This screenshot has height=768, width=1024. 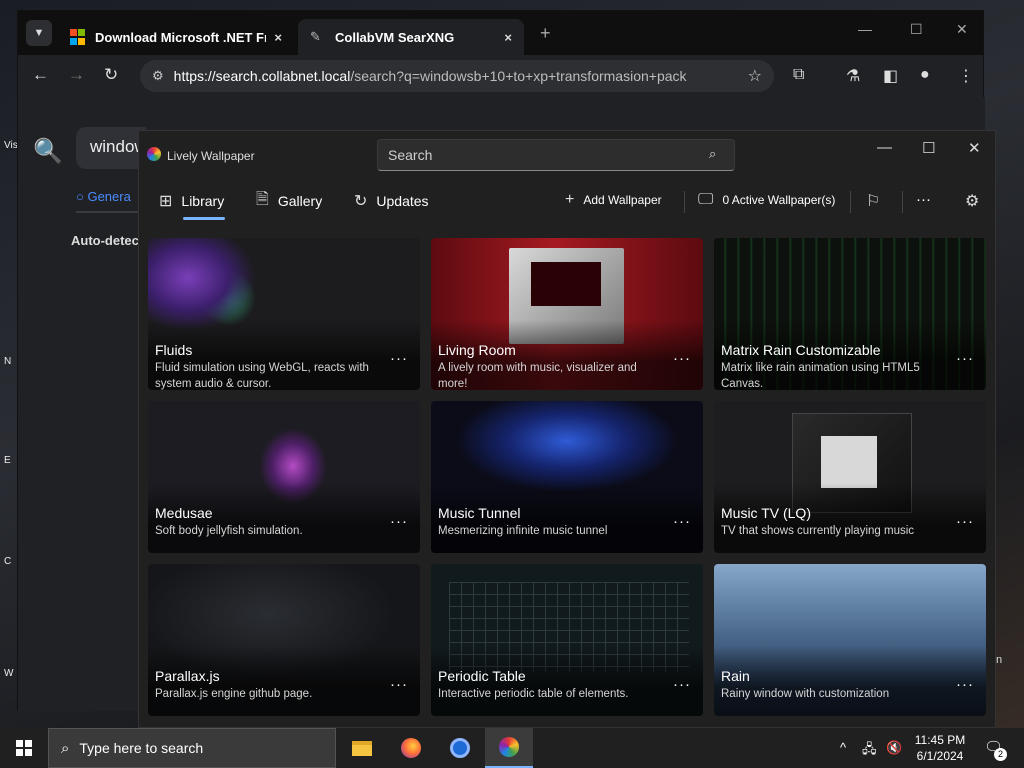 I want to click on labs-icon: ⚗, so click(x=853, y=76).